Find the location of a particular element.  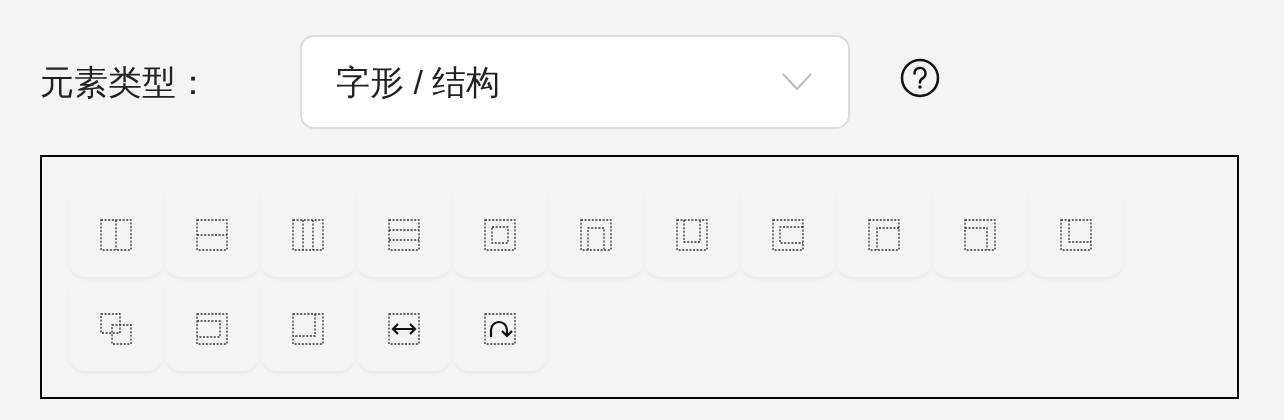

open-right-frame-icon is located at coordinates (788, 235).